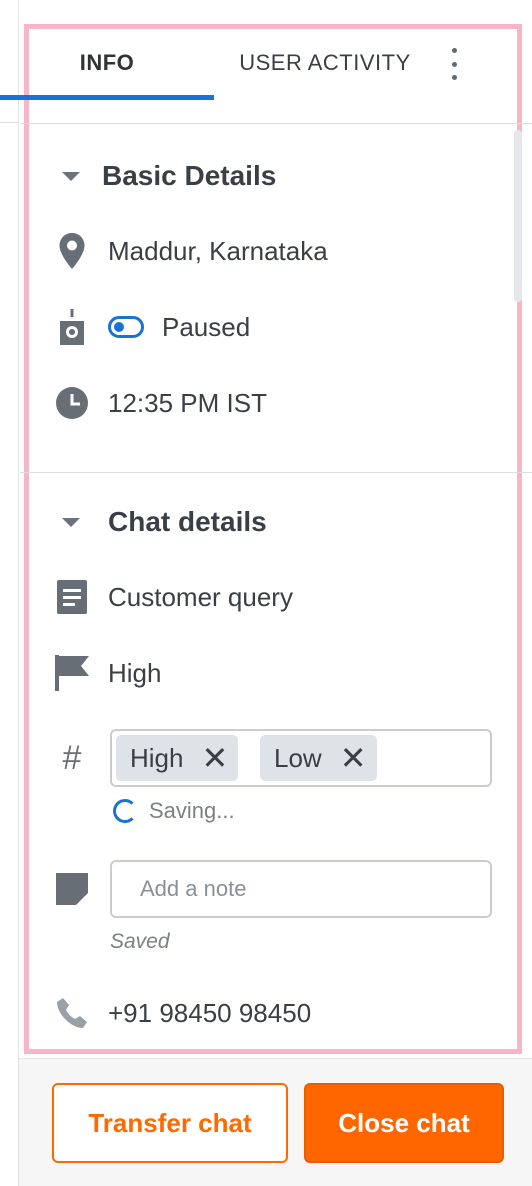 The width and height of the screenshot is (532, 1186). Describe the element at coordinates (106, 673) in the screenshot. I see `priority-row: High` at that location.